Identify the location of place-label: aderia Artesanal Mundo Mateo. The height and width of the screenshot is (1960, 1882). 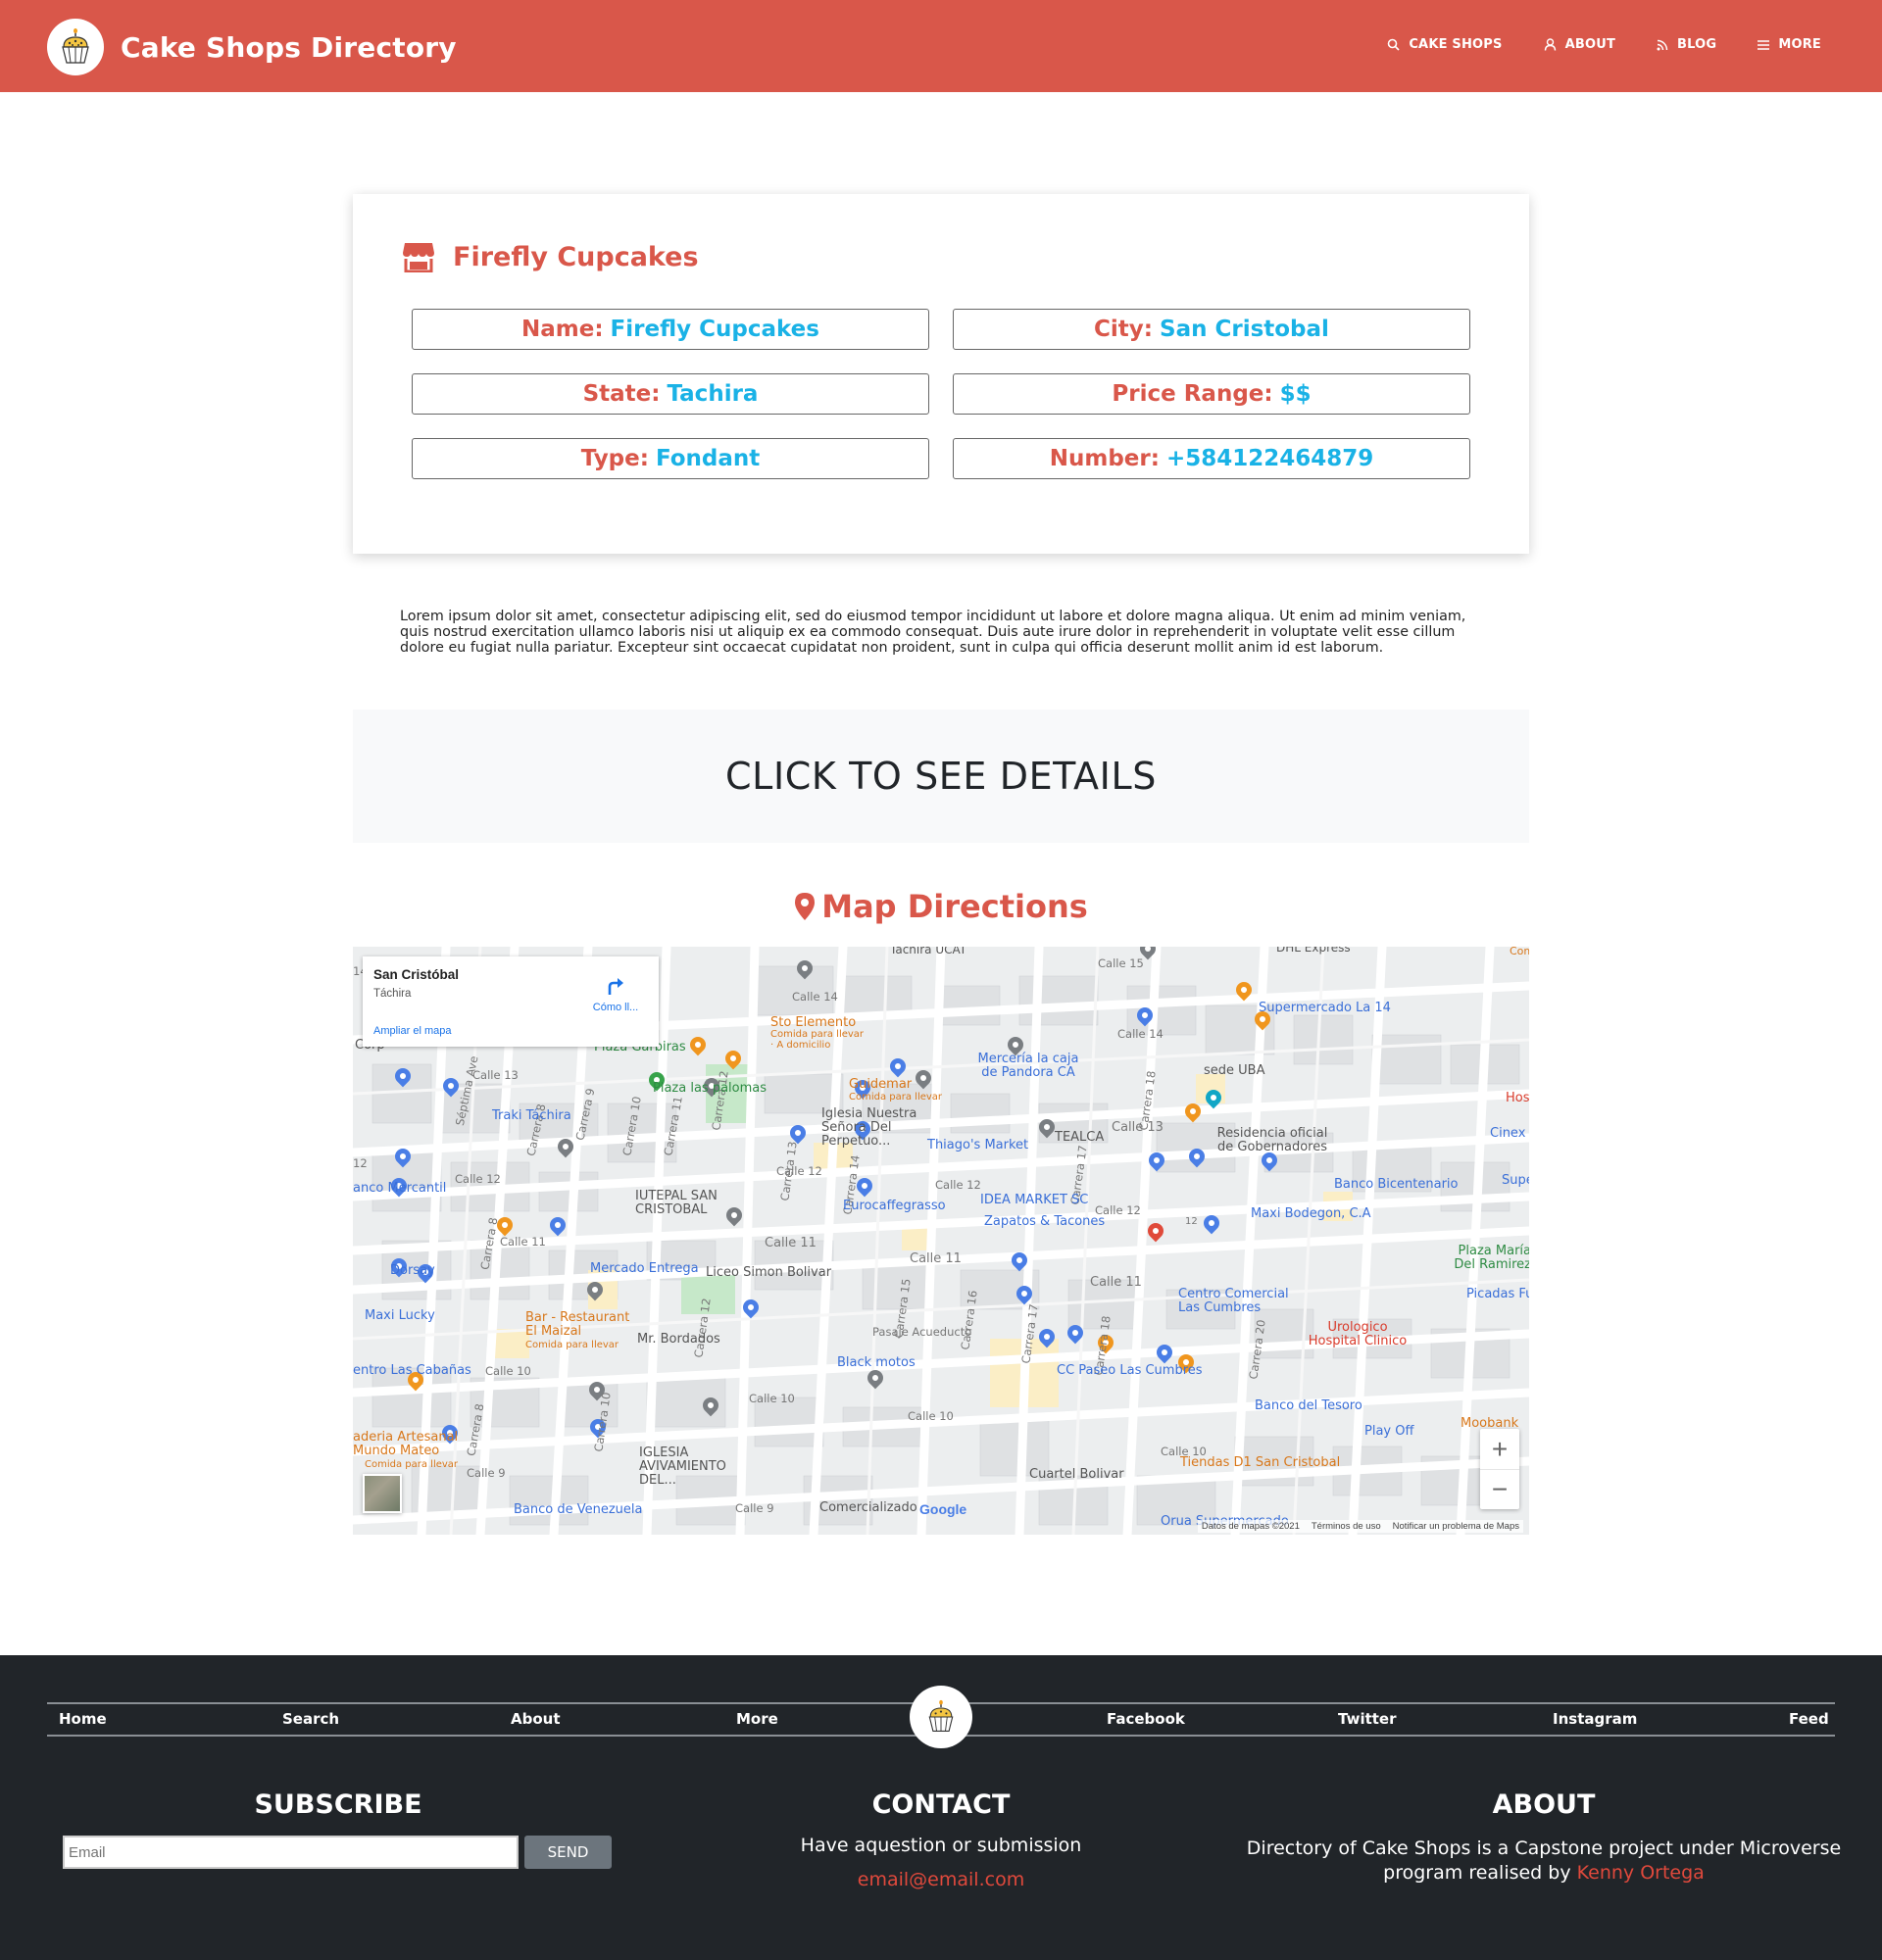
(406, 1444).